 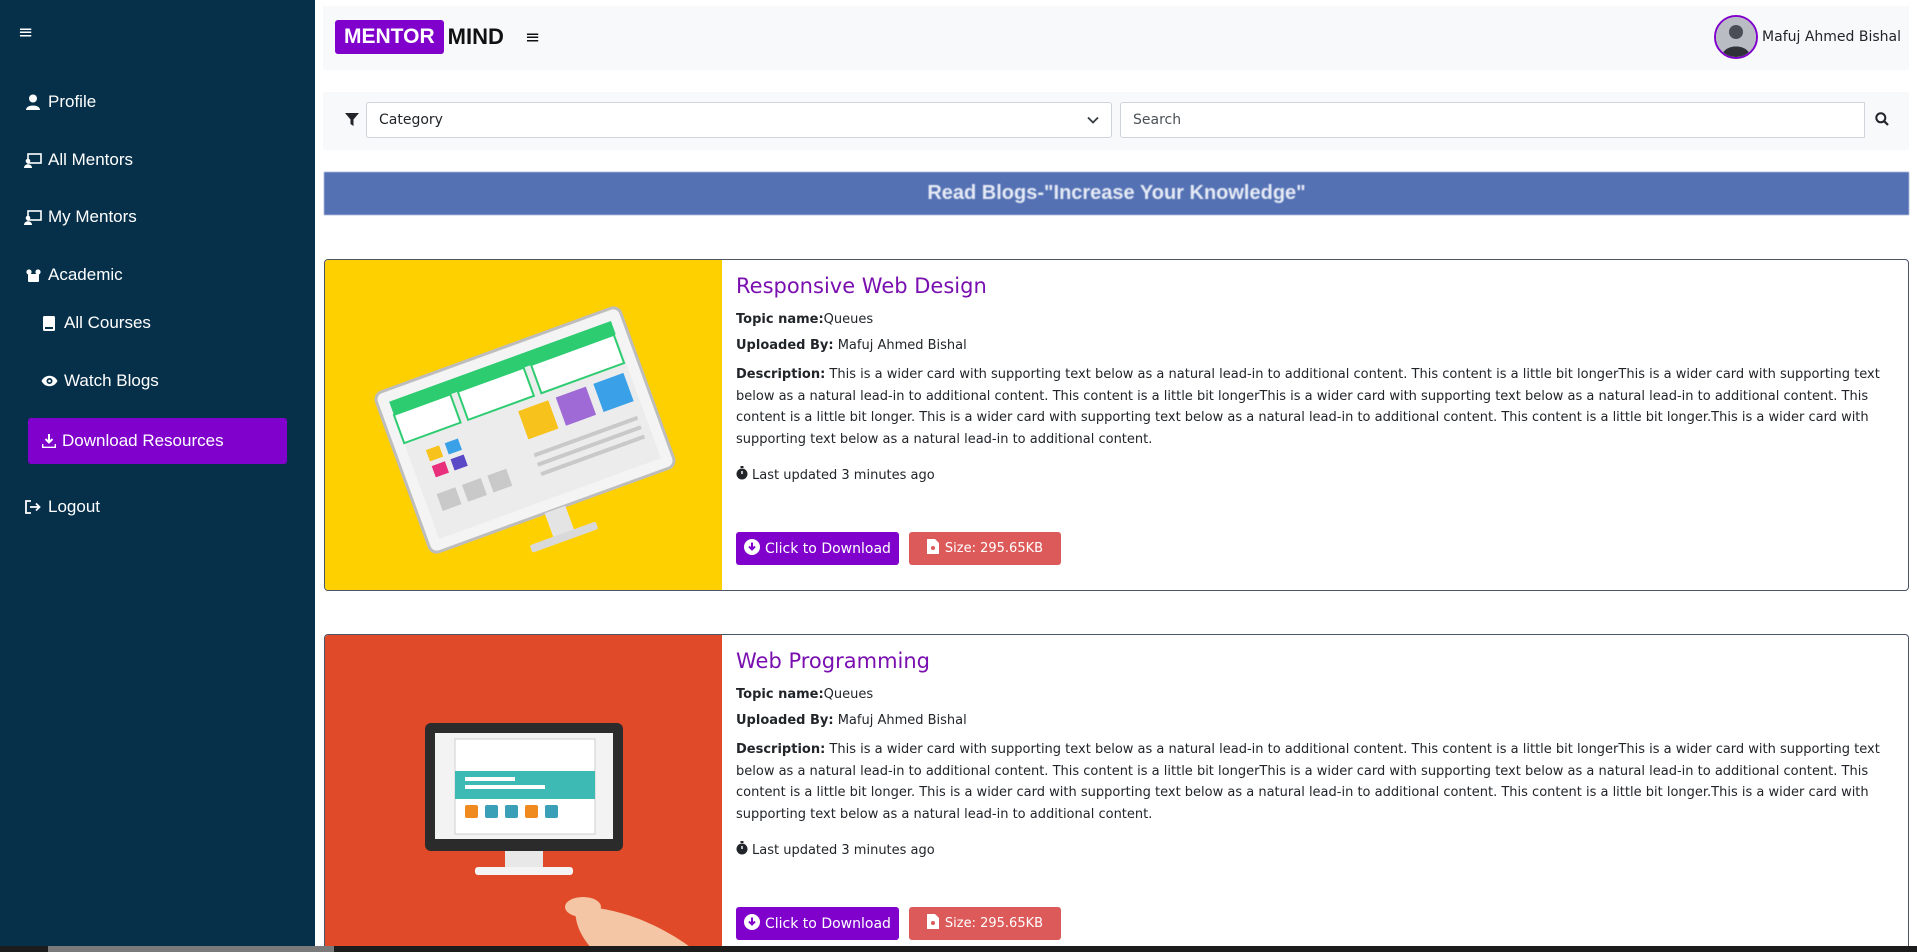 What do you see at coordinates (111, 380) in the screenshot?
I see `sidebar-item-label: Watch Blogs` at bounding box center [111, 380].